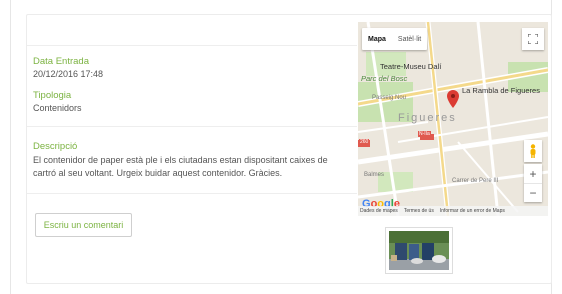 The width and height of the screenshot is (562, 294). Describe the element at coordinates (384, 78) in the screenshot. I see `map-label-park: Parc del Bosc` at that location.